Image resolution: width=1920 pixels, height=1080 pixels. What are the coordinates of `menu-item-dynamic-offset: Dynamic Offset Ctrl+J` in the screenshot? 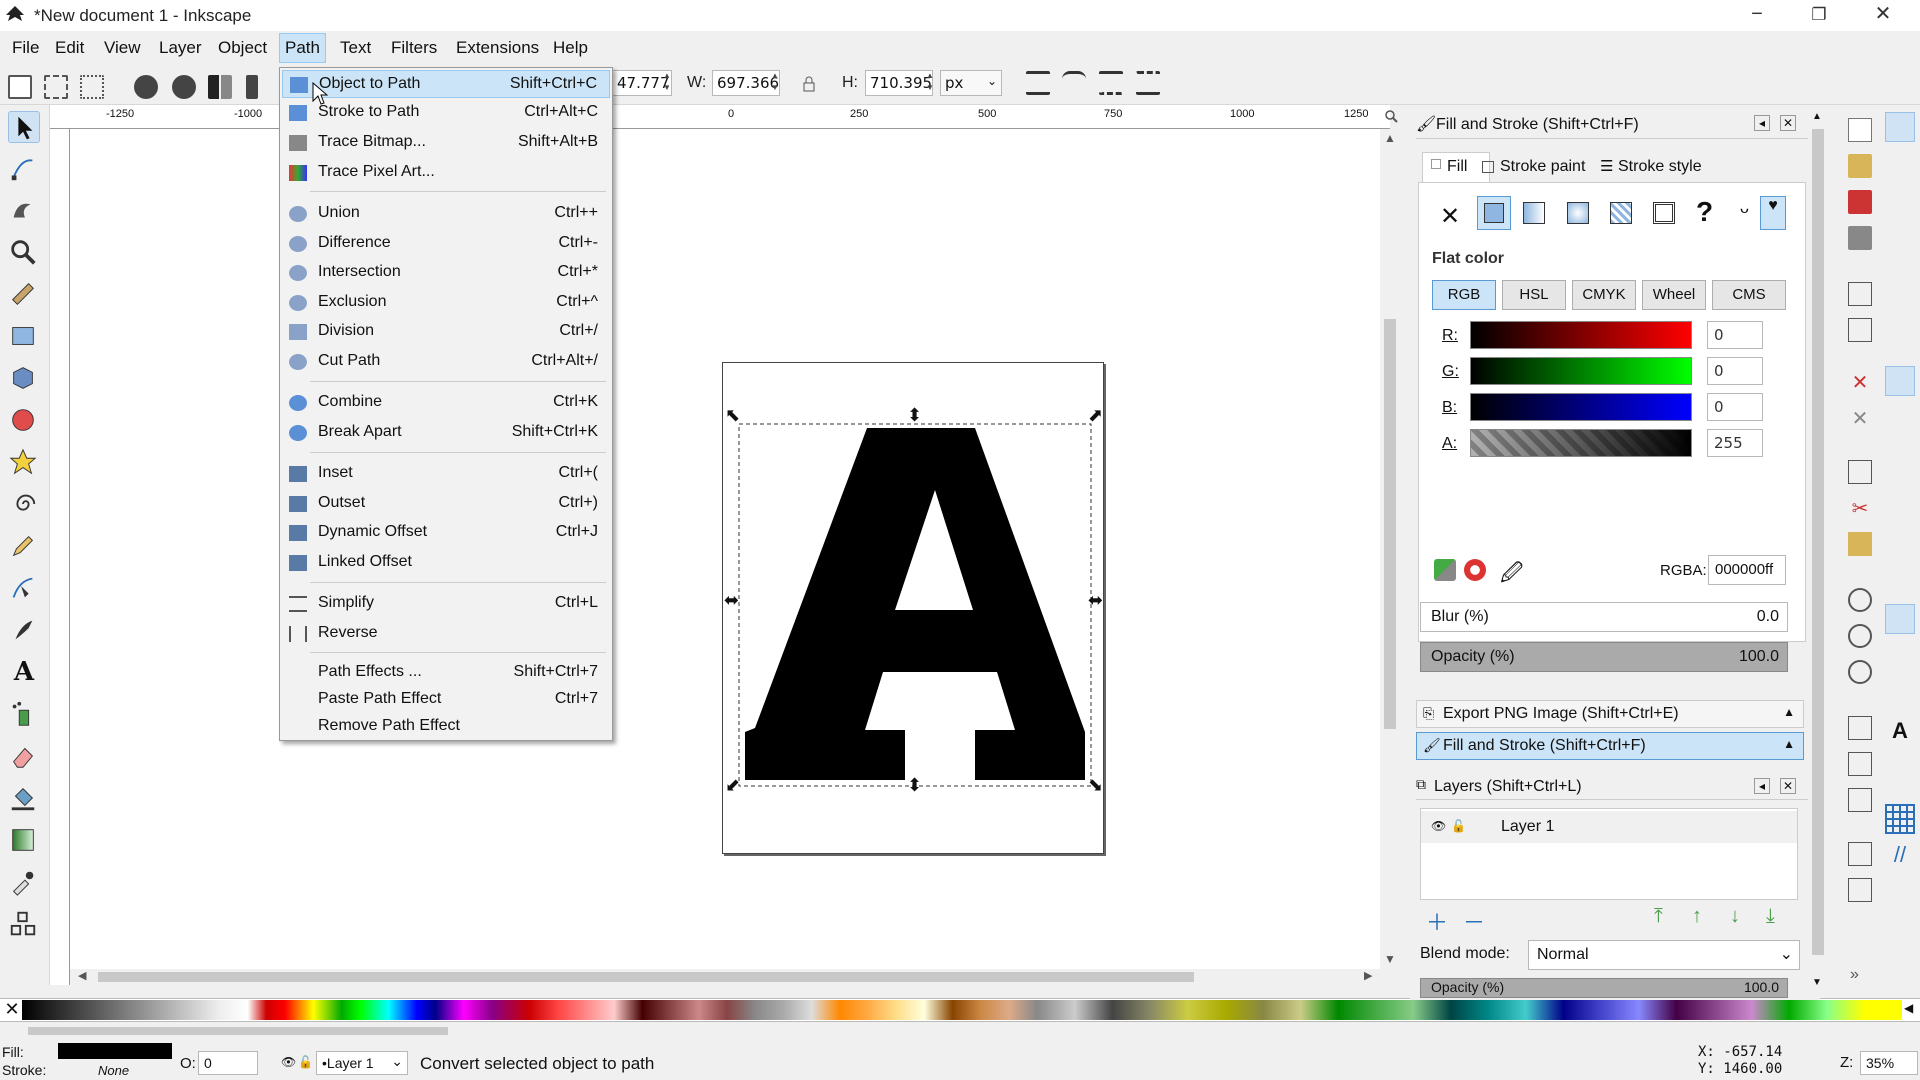 It's located at (446, 533).